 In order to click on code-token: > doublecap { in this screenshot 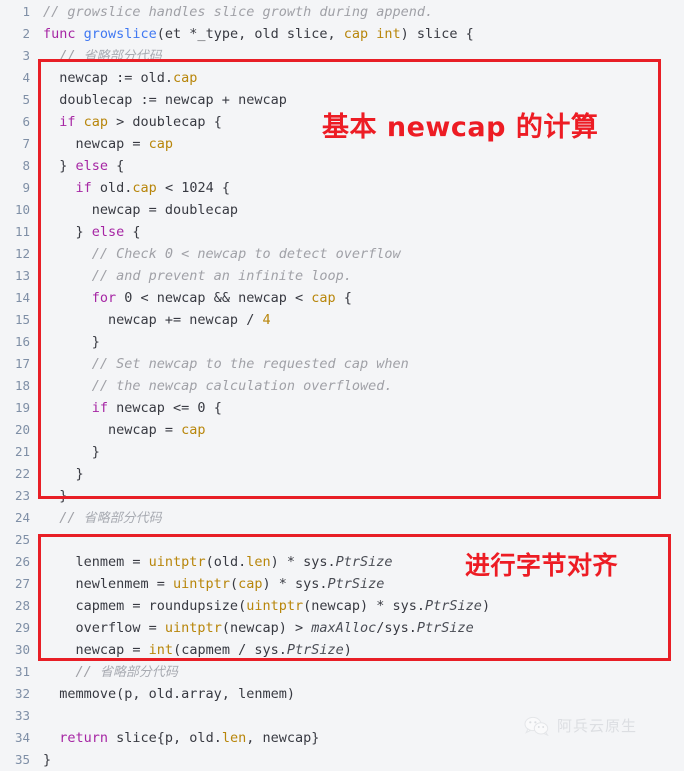, I will do `click(165, 122)`.